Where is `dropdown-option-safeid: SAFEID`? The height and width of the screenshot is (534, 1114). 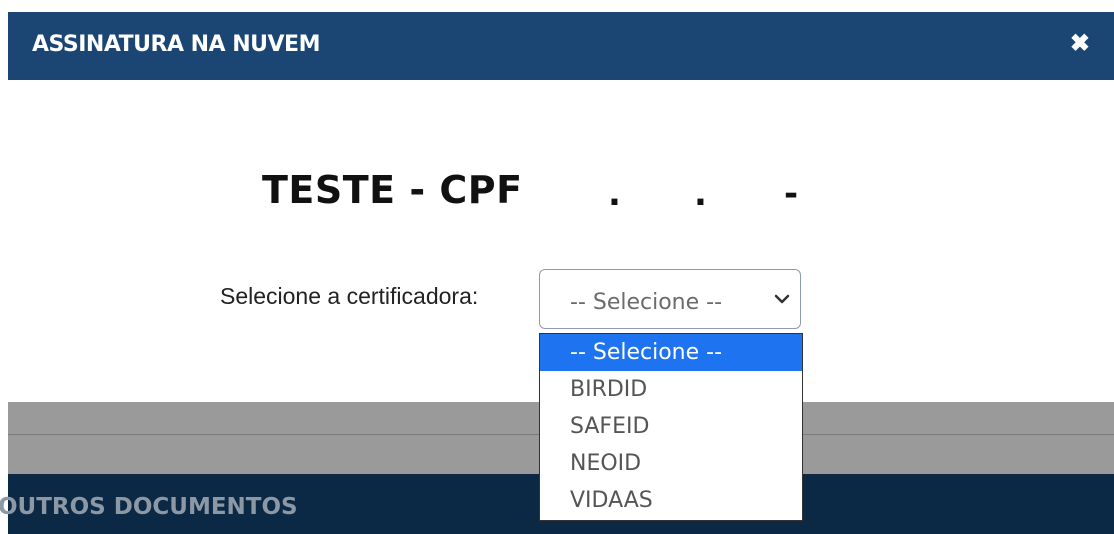 dropdown-option-safeid: SAFEID is located at coordinates (671, 426).